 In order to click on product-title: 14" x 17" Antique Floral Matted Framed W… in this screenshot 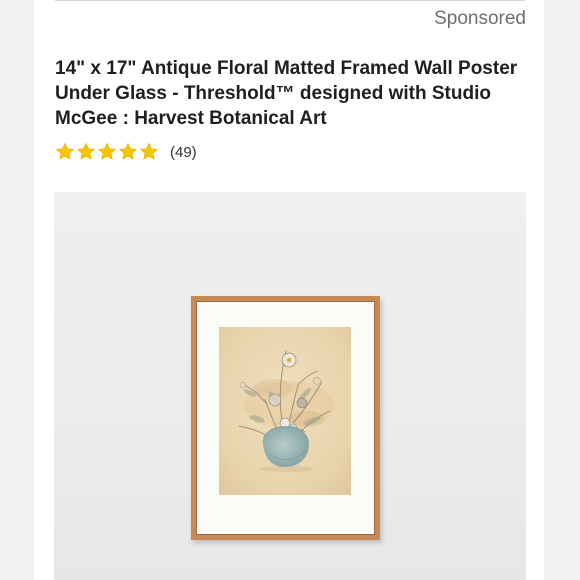, I will do `click(290, 93)`.